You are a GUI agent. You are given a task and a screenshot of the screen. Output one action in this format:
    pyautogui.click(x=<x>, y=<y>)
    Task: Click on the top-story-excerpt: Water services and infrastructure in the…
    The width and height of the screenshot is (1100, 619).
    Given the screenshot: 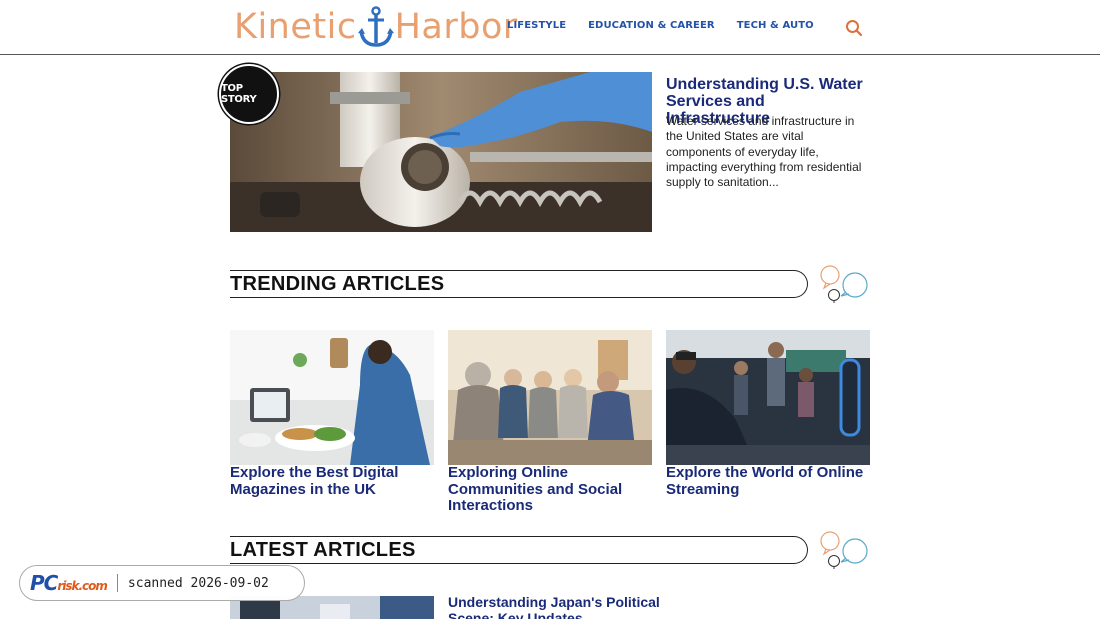 What is the action you would take?
    pyautogui.click(x=764, y=152)
    